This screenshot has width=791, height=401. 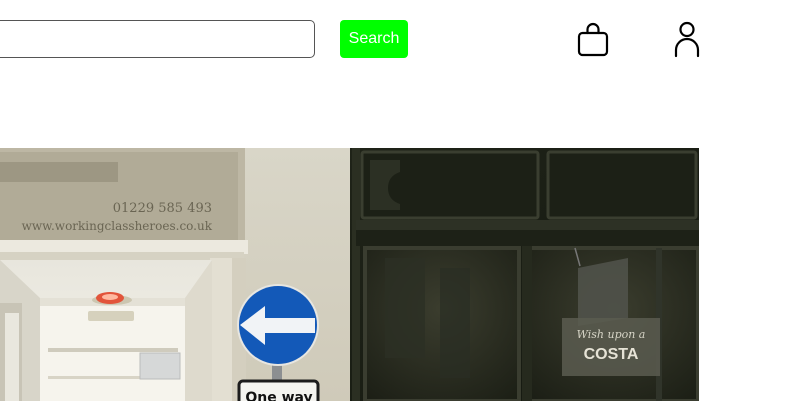 I want to click on sign-website-text: www.workingclassheroes.co.uk, so click(x=117, y=226).